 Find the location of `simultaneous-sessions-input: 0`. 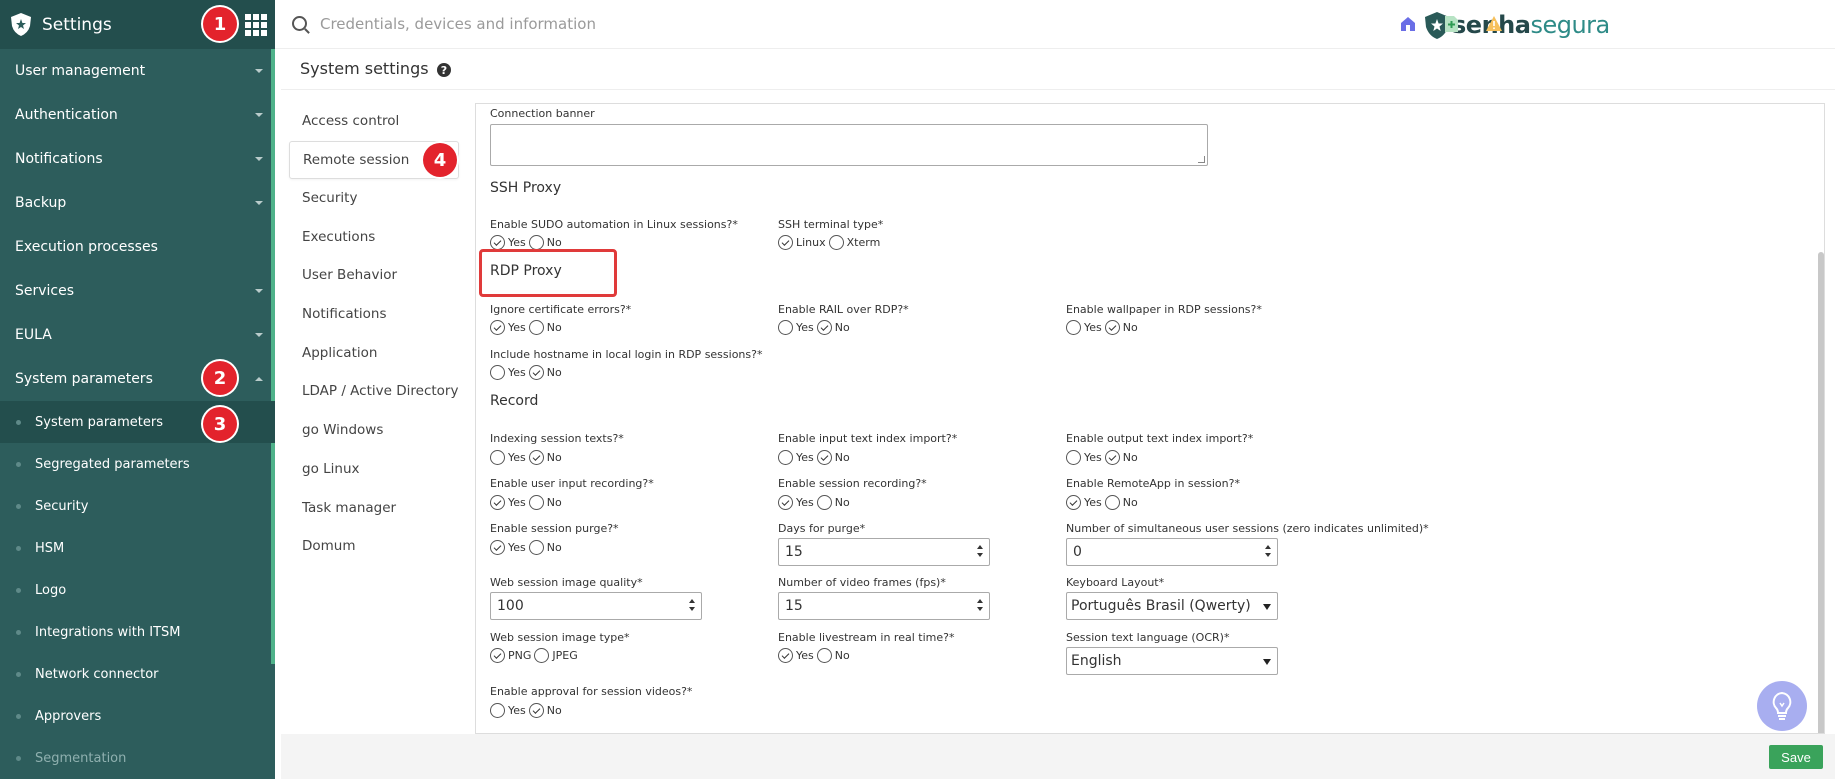

simultaneous-sessions-input: 0 is located at coordinates (1172, 552).